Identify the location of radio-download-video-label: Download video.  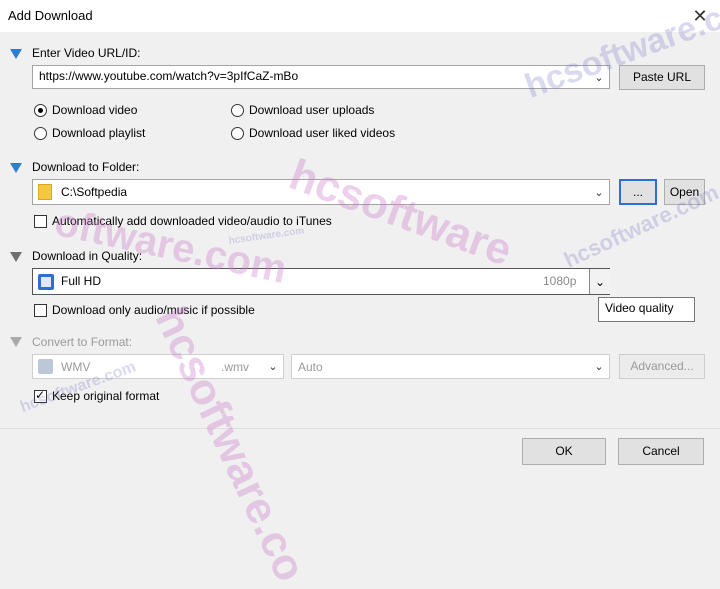
(94, 110).